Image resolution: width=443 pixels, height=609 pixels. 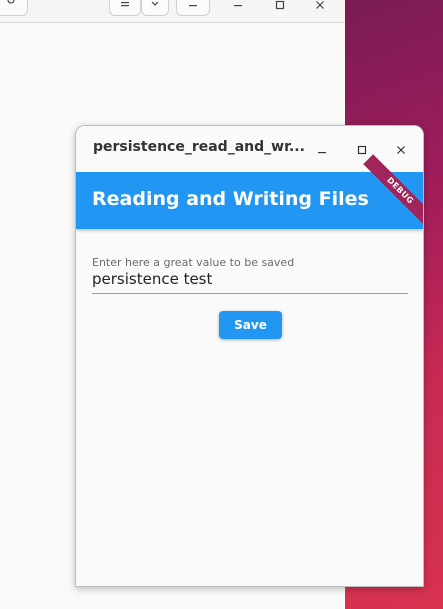 What do you see at coordinates (250, 293) in the screenshot?
I see `input-underline` at bounding box center [250, 293].